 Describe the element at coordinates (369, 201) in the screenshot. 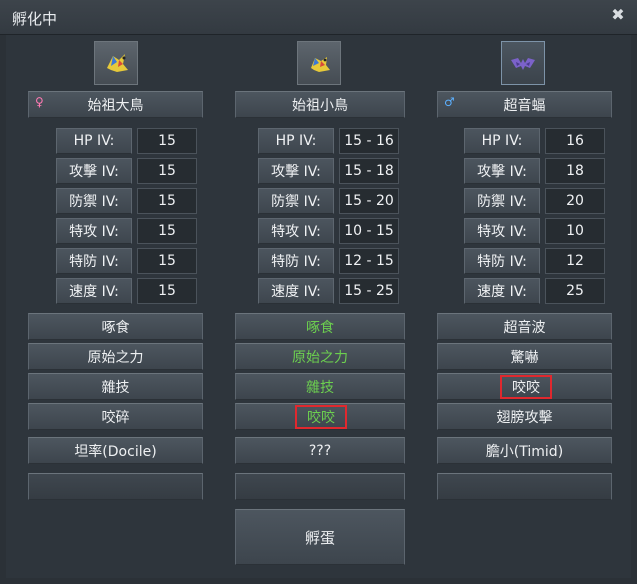

I see `iv-value-def: 15 - 20` at that location.